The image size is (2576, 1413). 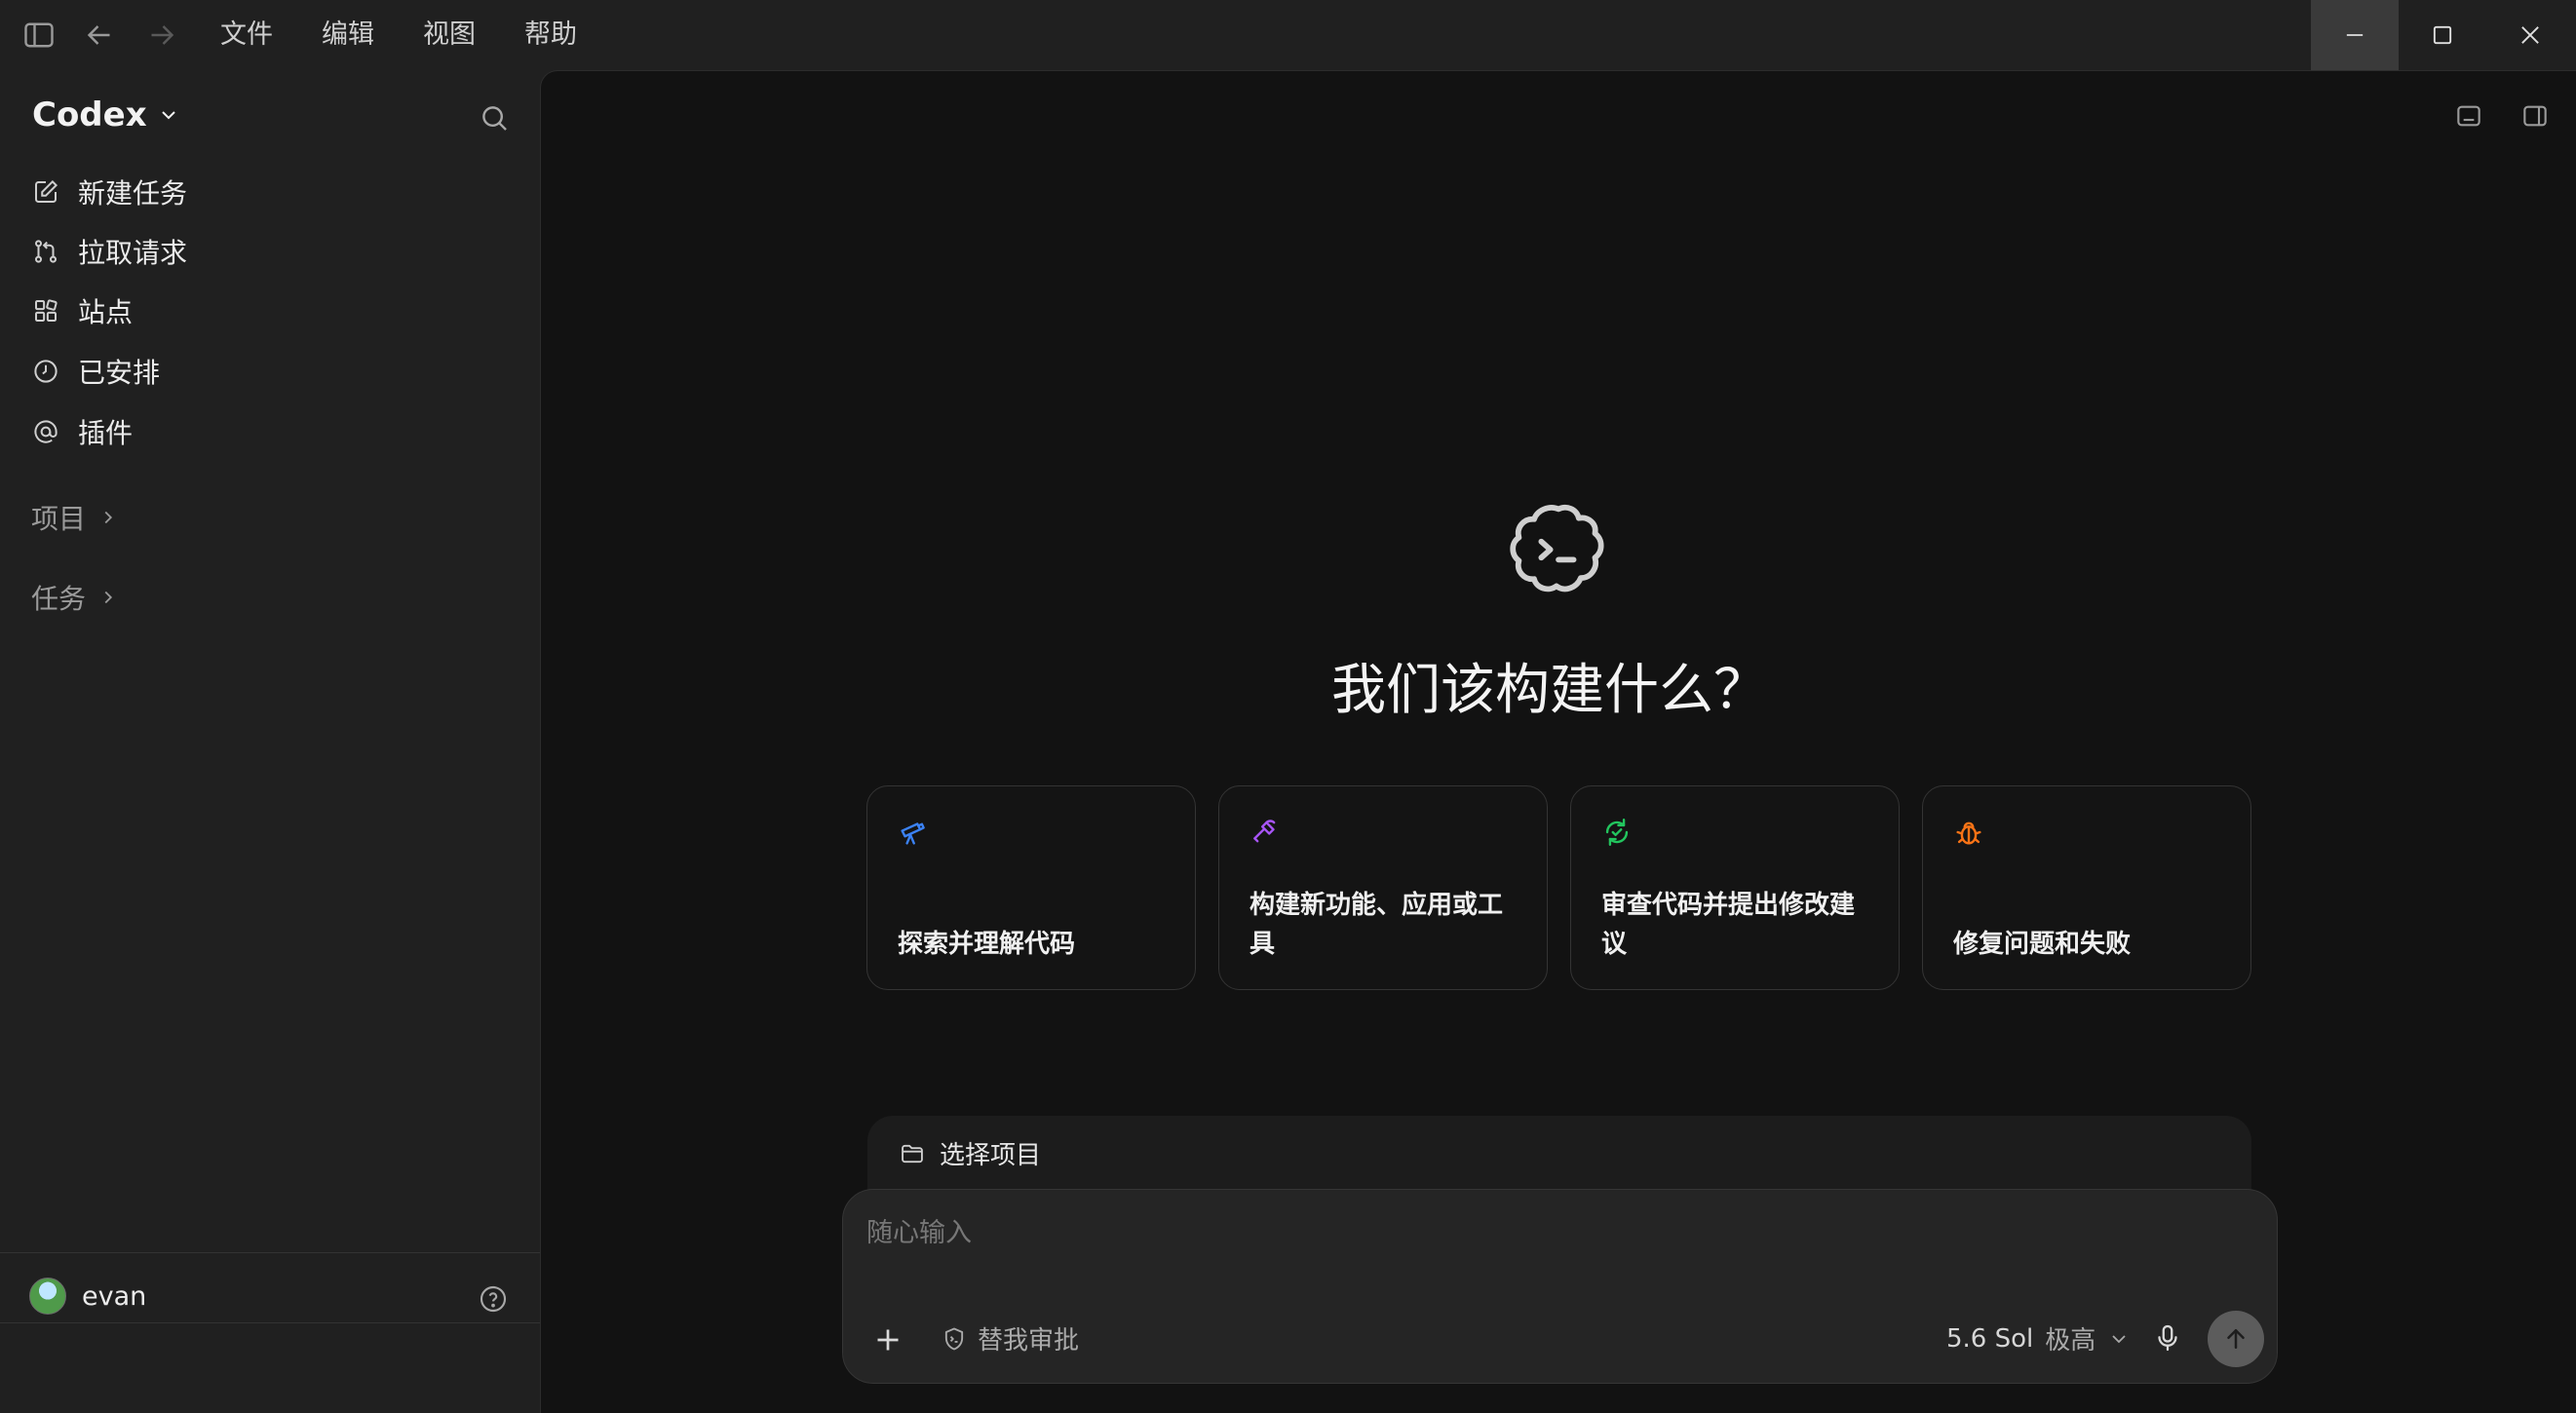 What do you see at coordinates (59, 519) in the screenshot?
I see `section-label: 项目` at bounding box center [59, 519].